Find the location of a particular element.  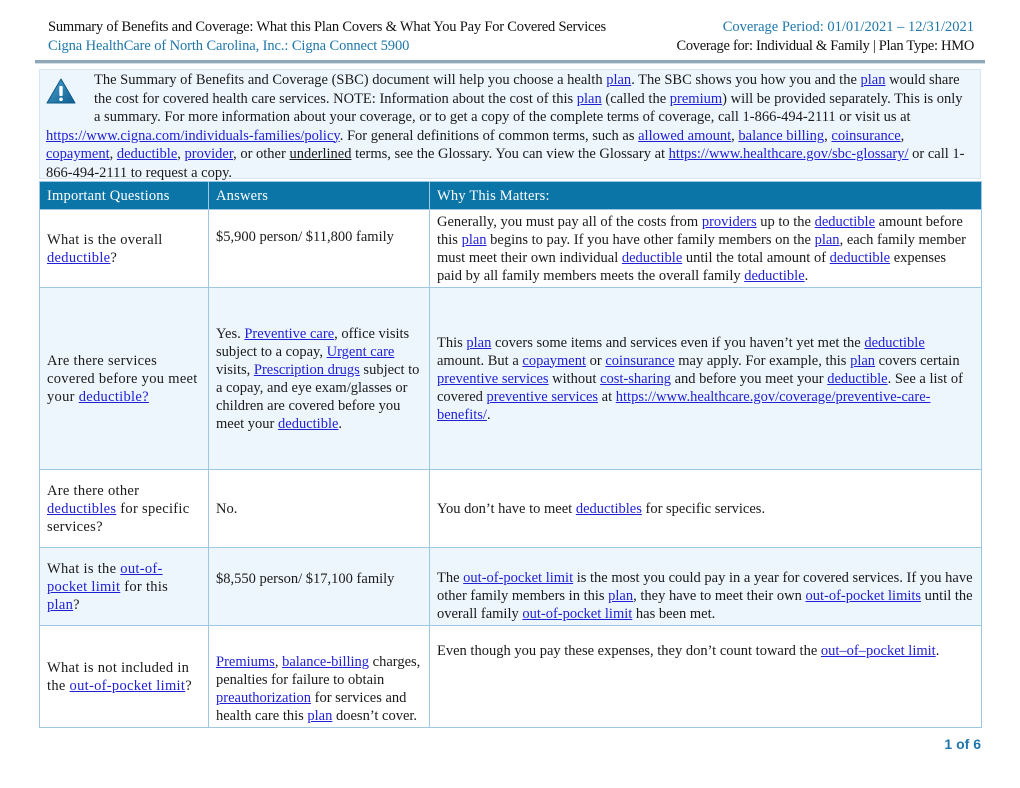

notice-text-segment: (called the is located at coordinates (635, 98).